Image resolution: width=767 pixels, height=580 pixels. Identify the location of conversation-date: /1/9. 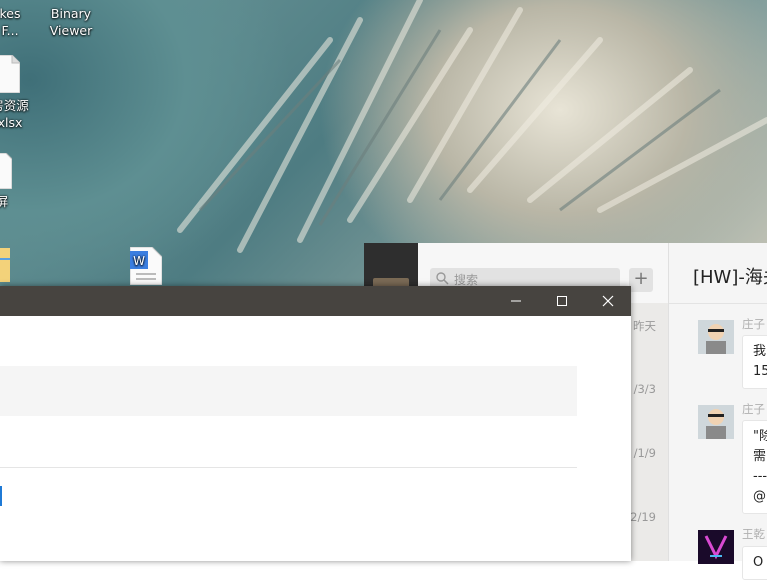
(644, 453).